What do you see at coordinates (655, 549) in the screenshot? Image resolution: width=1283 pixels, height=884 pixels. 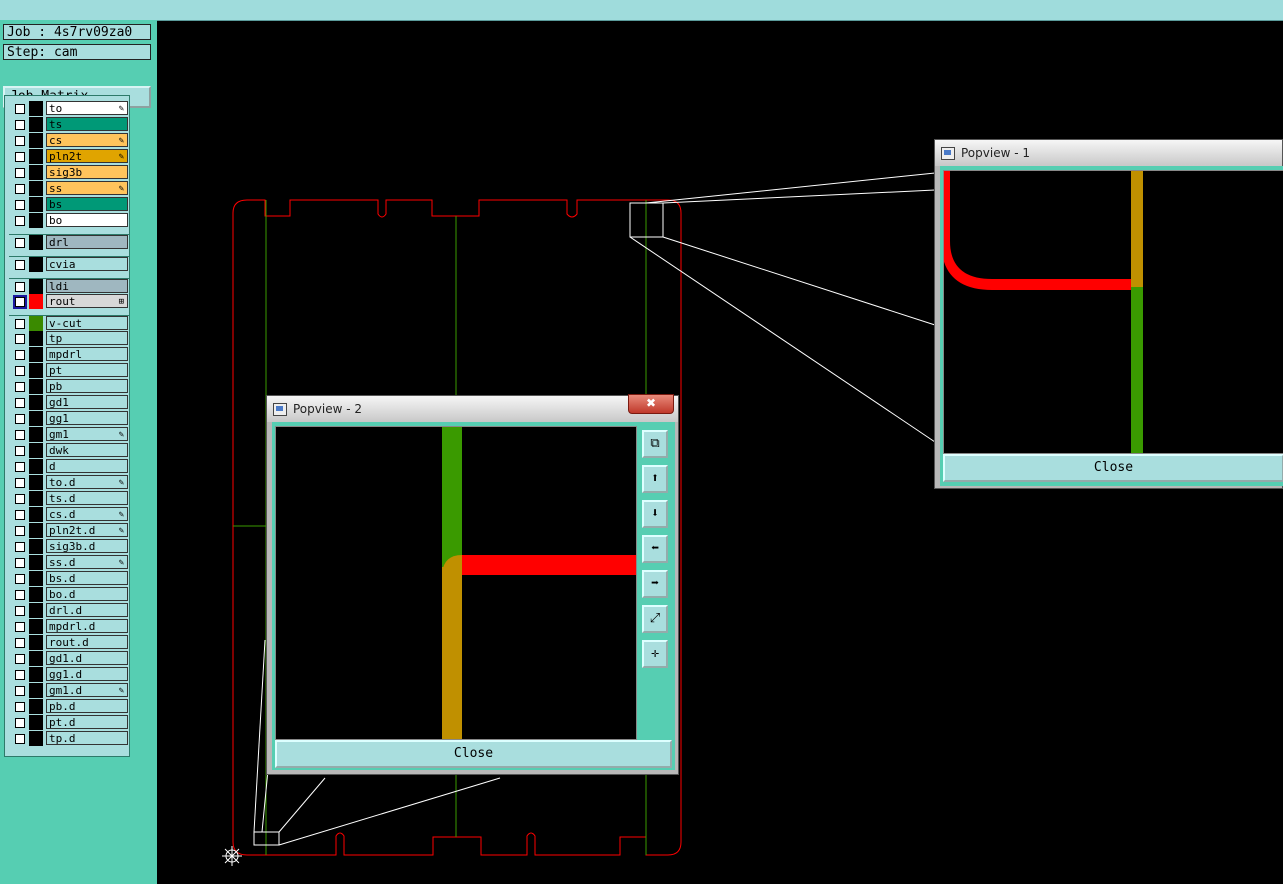 I see `pan-left-button: ⬅` at bounding box center [655, 549].